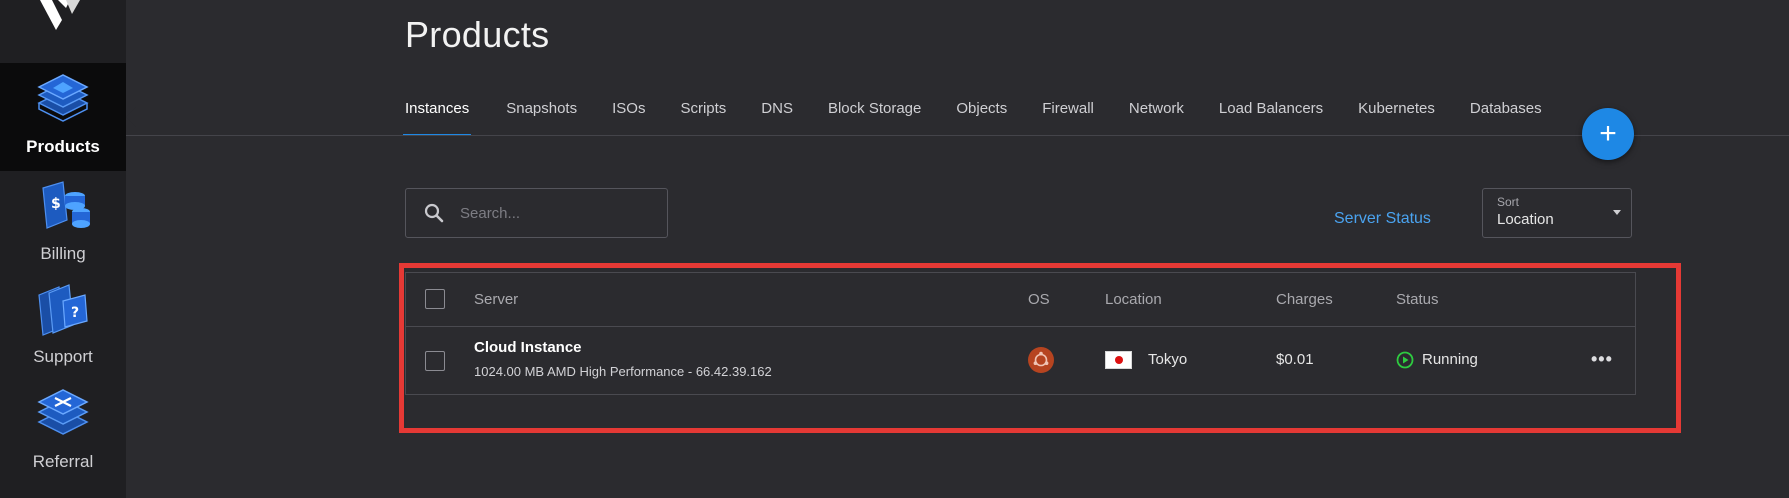 The height and width of the screenshot is (498, 1789). Describe the element at coordinates (541, 118) in the screenshot. I see `tab-snapshots: Snapshots` at that location.